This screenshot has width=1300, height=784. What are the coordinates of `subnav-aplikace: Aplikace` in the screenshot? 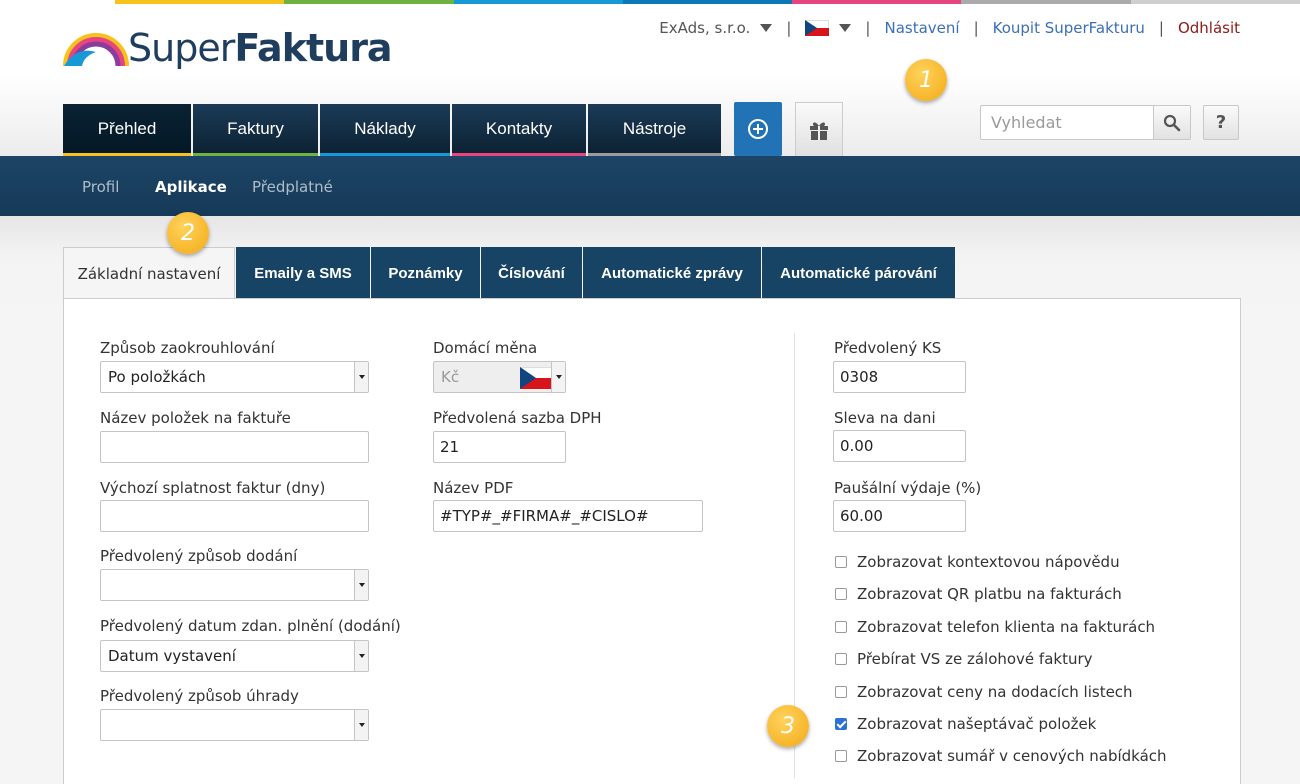 It's located at (191, 187).